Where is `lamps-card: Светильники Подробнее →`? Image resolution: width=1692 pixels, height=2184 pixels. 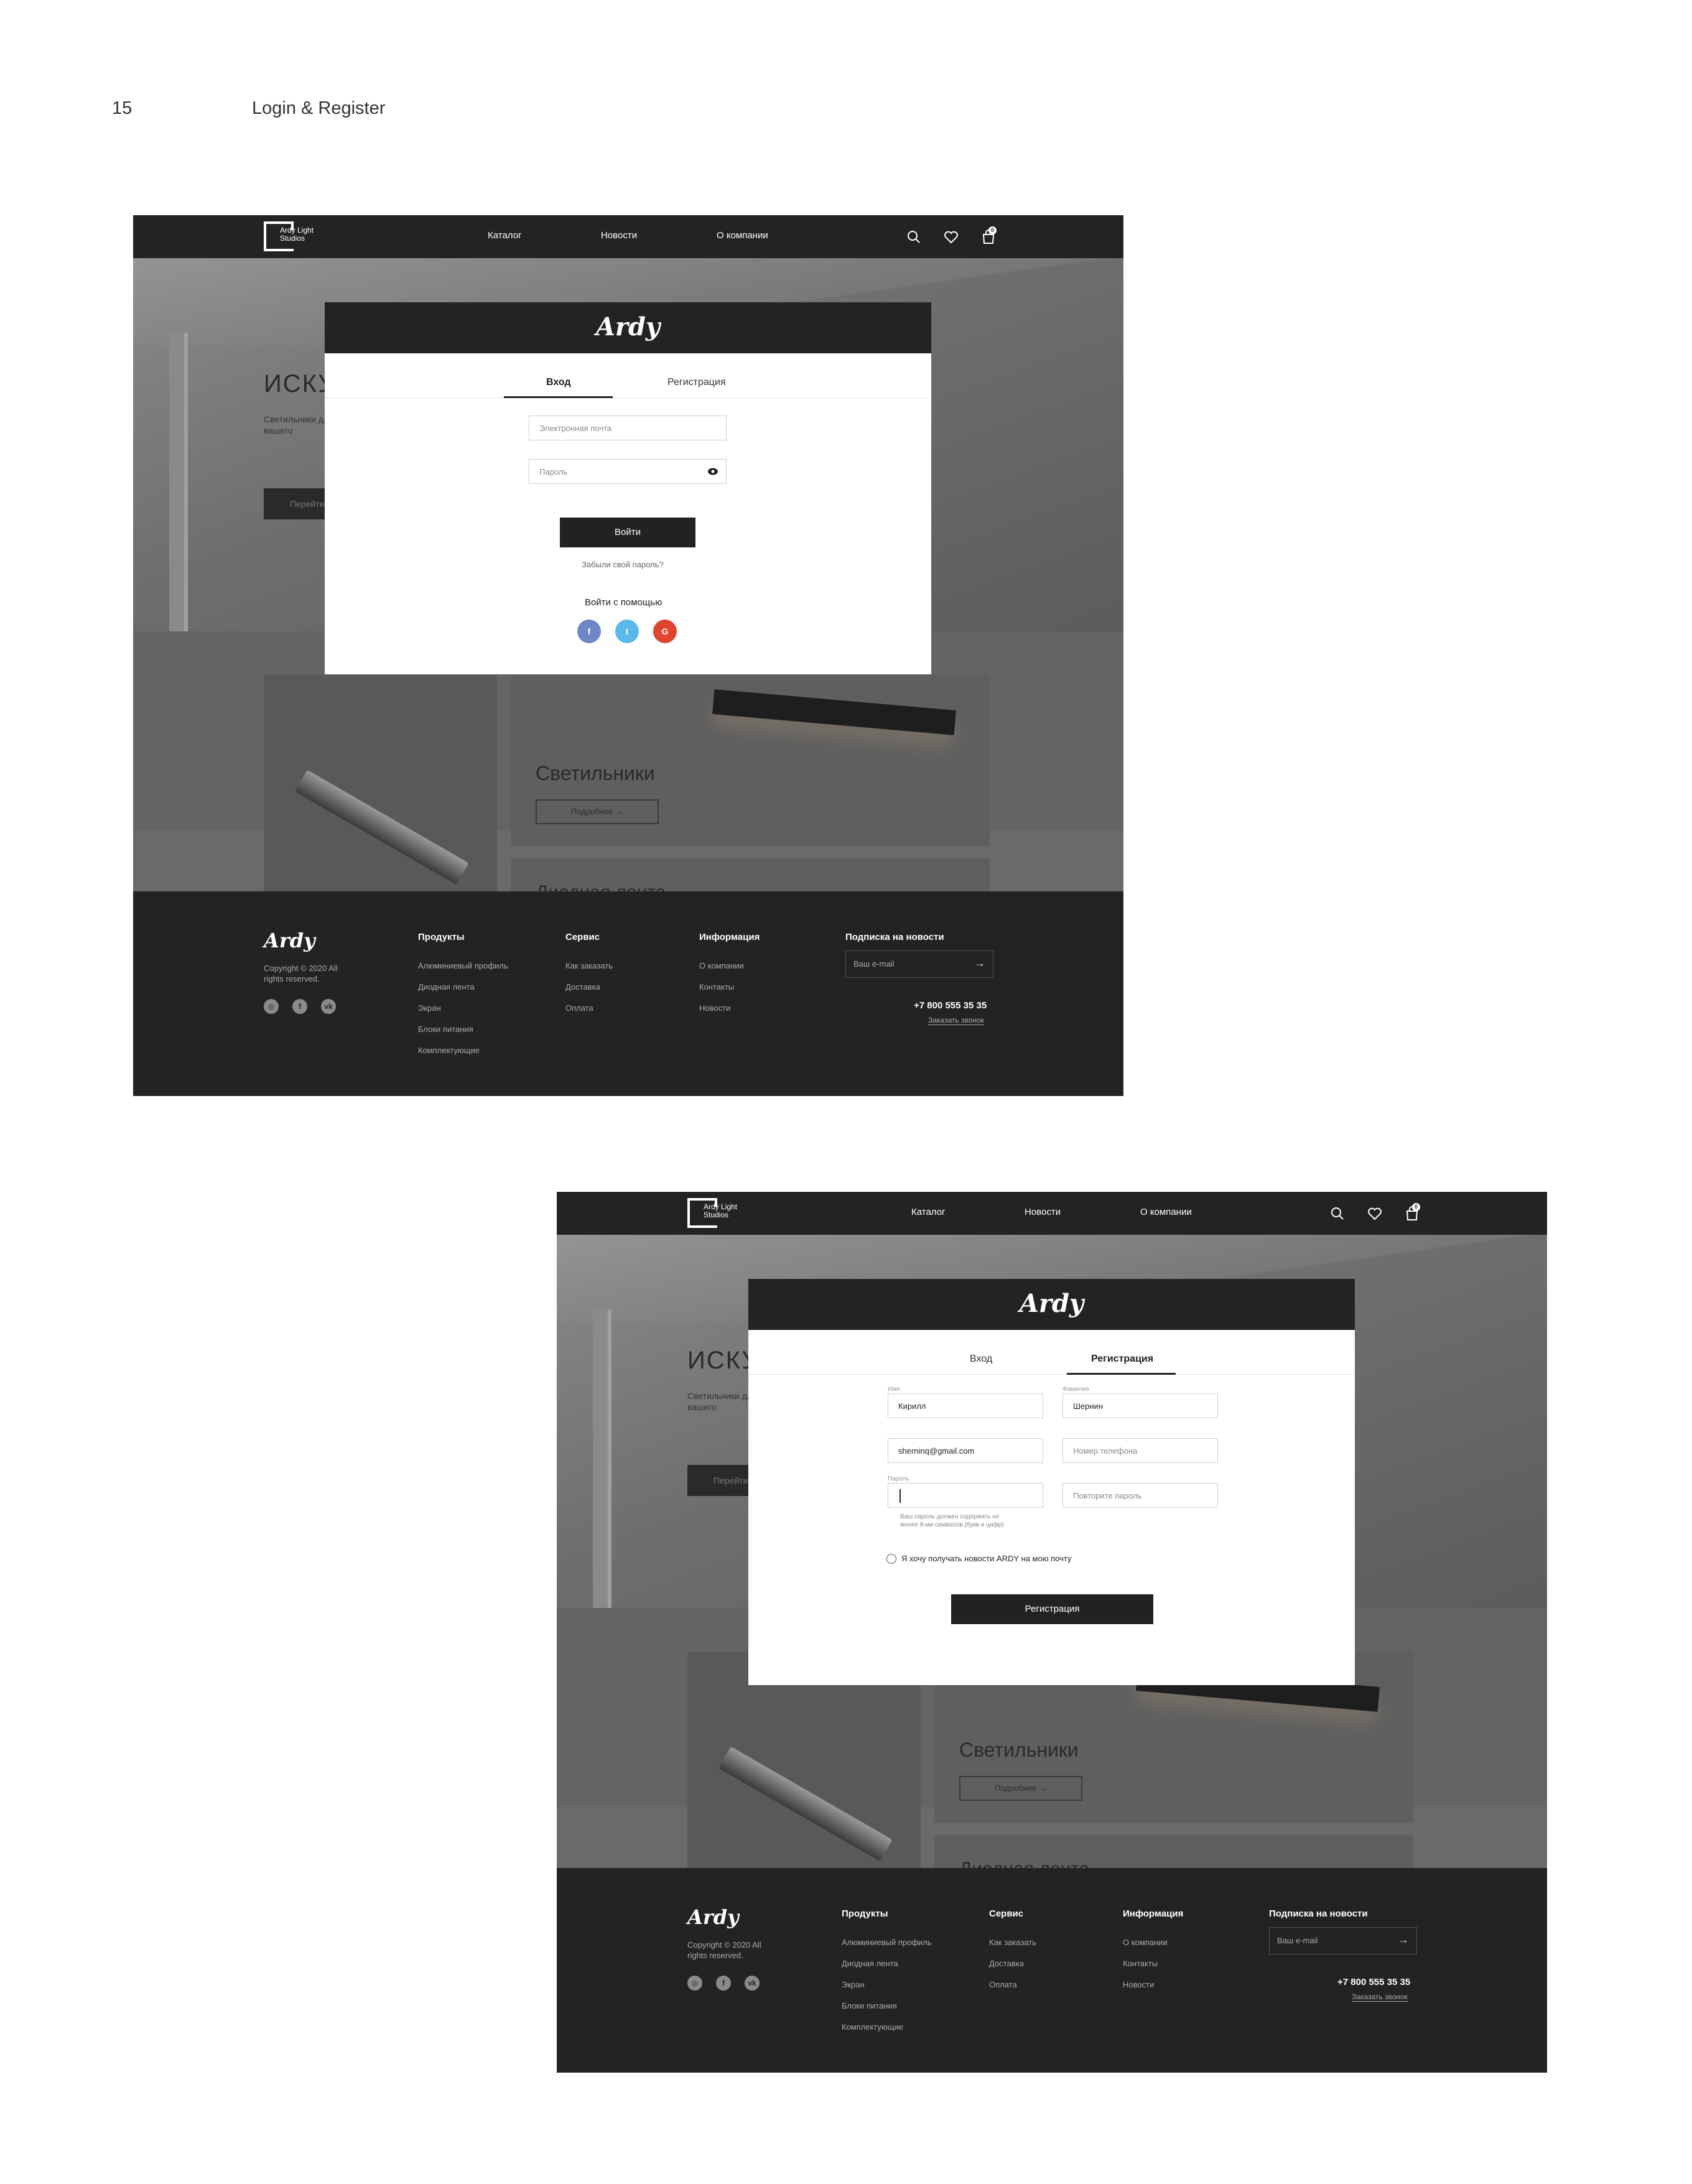
lamps-card: Светильники Подробнее → is located at coordinates (750, 760).